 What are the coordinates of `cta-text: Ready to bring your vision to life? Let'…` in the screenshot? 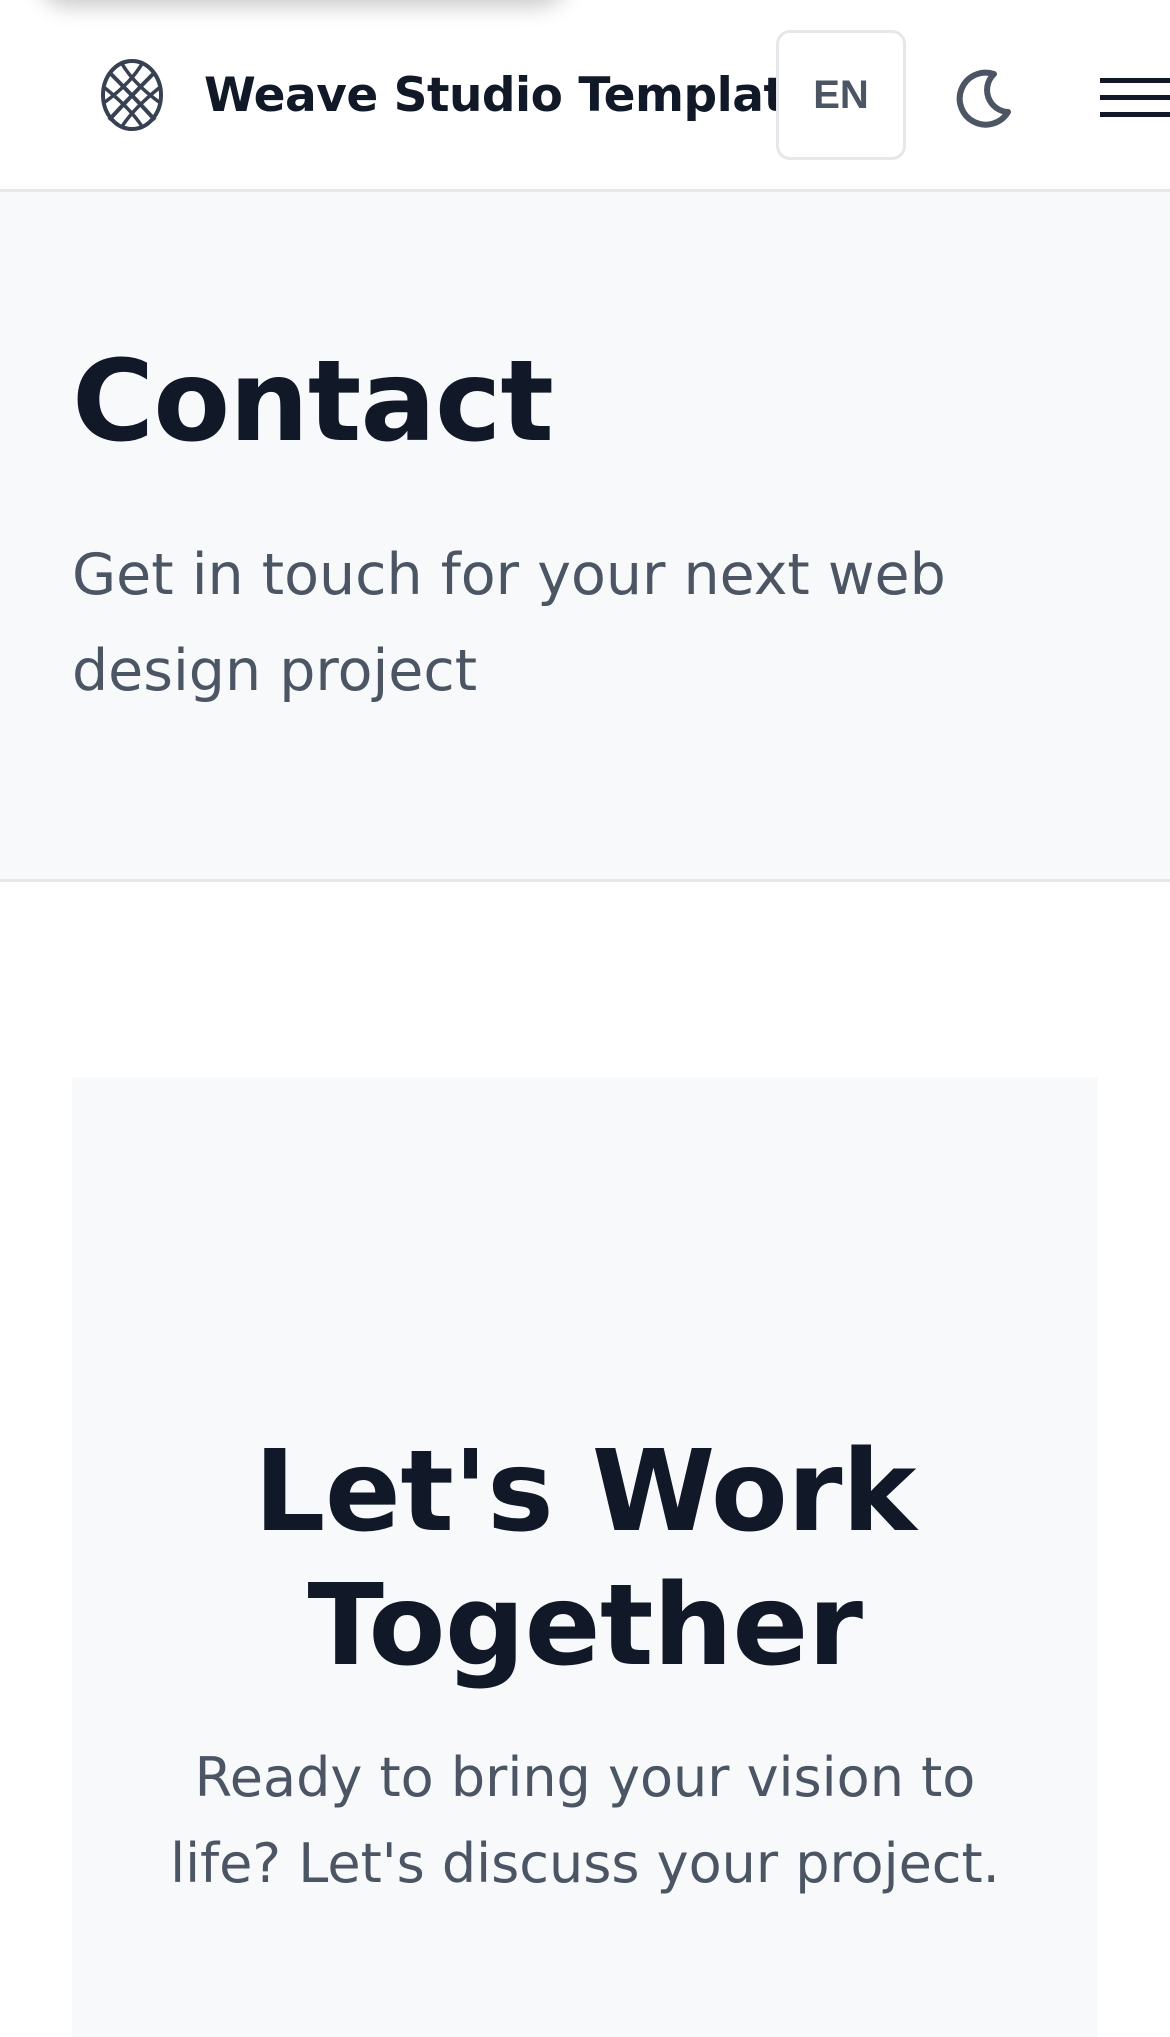 It's located at (585, 1820).